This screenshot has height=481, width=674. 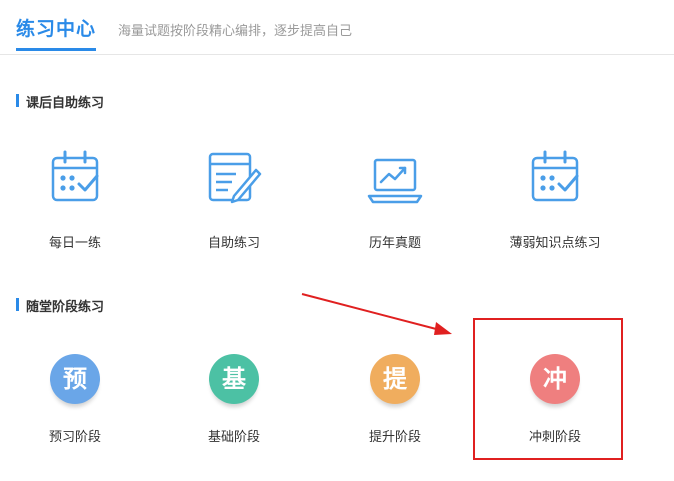 I want to click on practice-daily-label: 每日一练, so click(x=74, y=243).